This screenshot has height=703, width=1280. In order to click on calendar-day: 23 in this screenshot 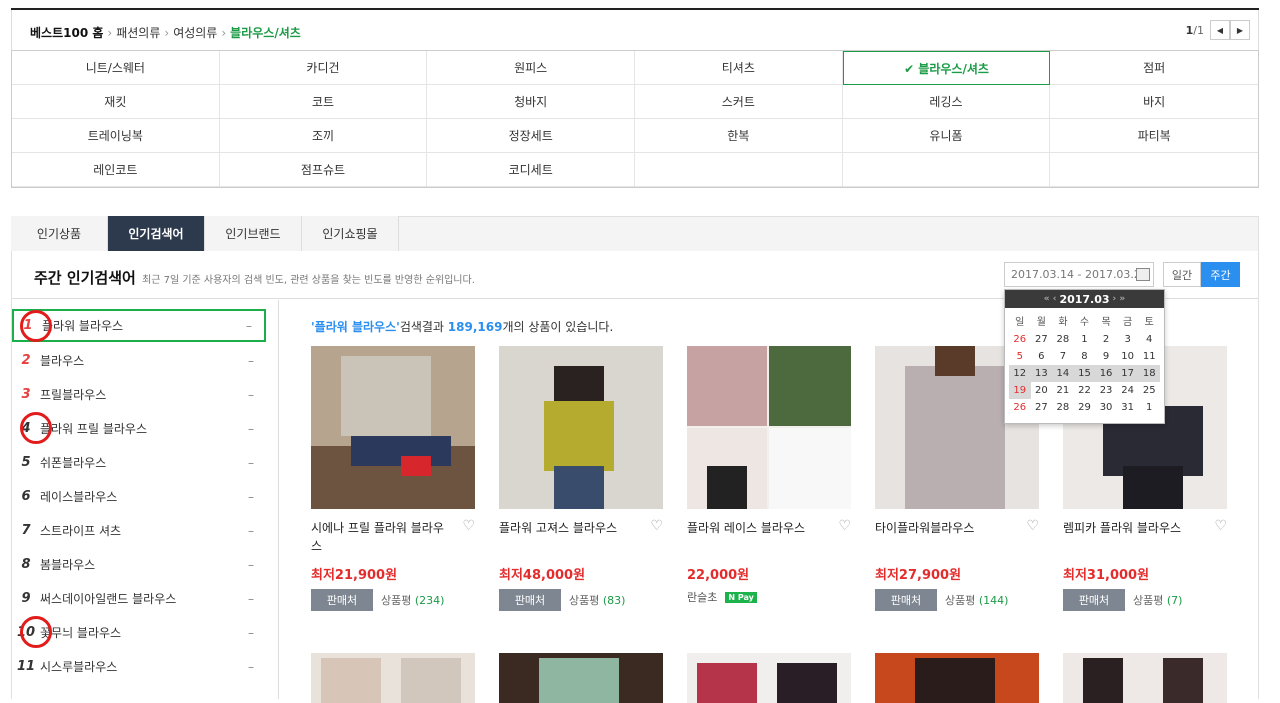, I will do `click(1106, 390)`.